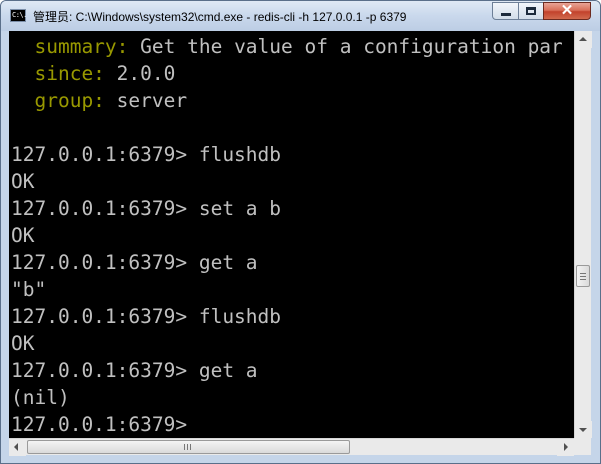 This screenshot has width=601, height=464. Describe the element at coordinates (582, 446) in the screenshot. I see `scrollbar-corner` at that location.